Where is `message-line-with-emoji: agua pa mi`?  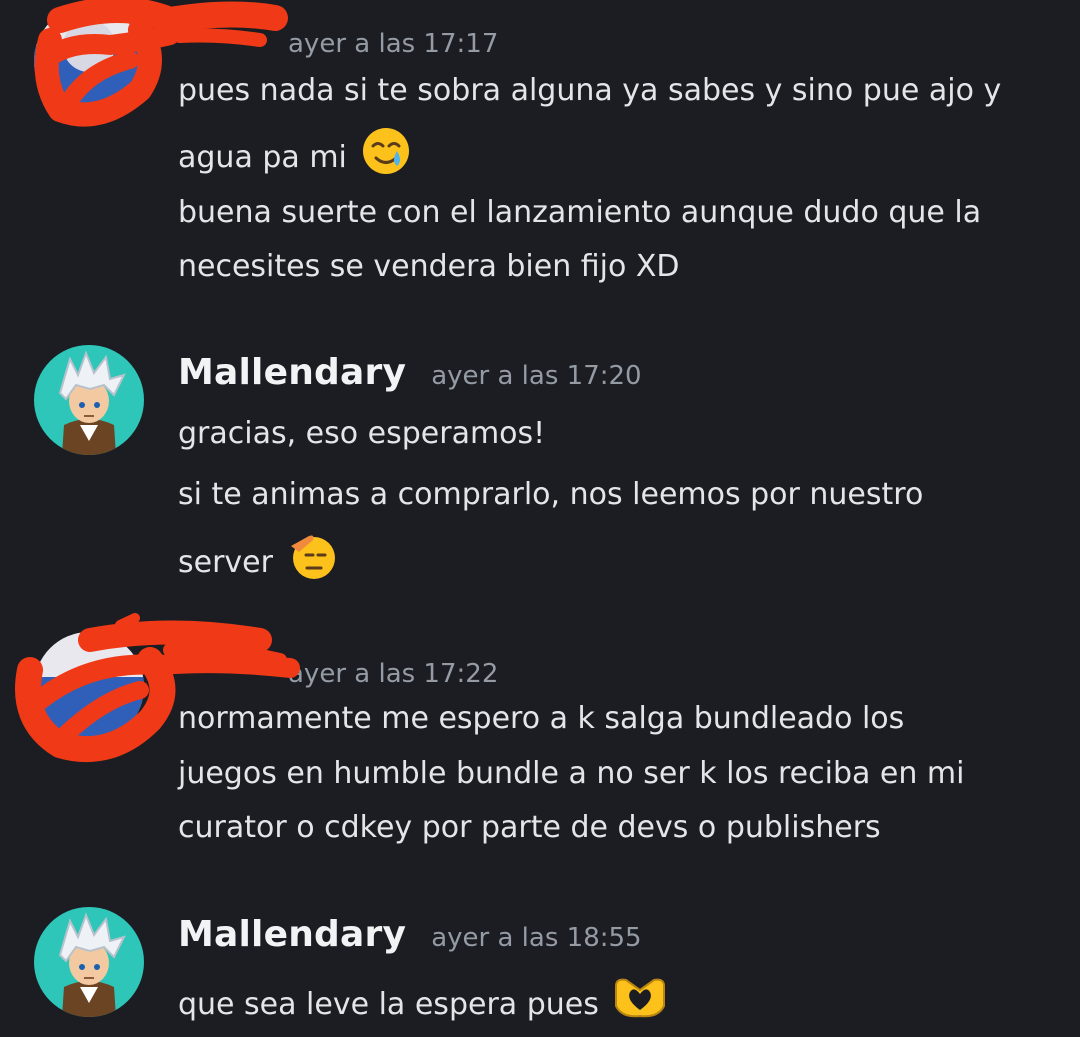
message-line-with-emoji: agua pa mi is located at coordinates (295, 158).